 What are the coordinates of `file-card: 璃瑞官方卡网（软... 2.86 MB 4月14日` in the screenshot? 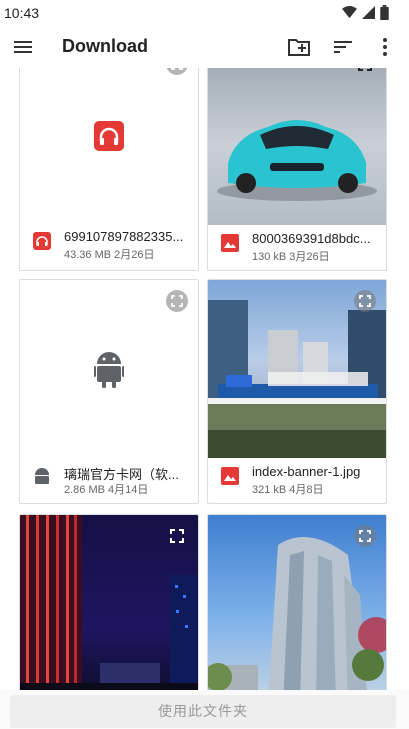 It's located at (109, 391).